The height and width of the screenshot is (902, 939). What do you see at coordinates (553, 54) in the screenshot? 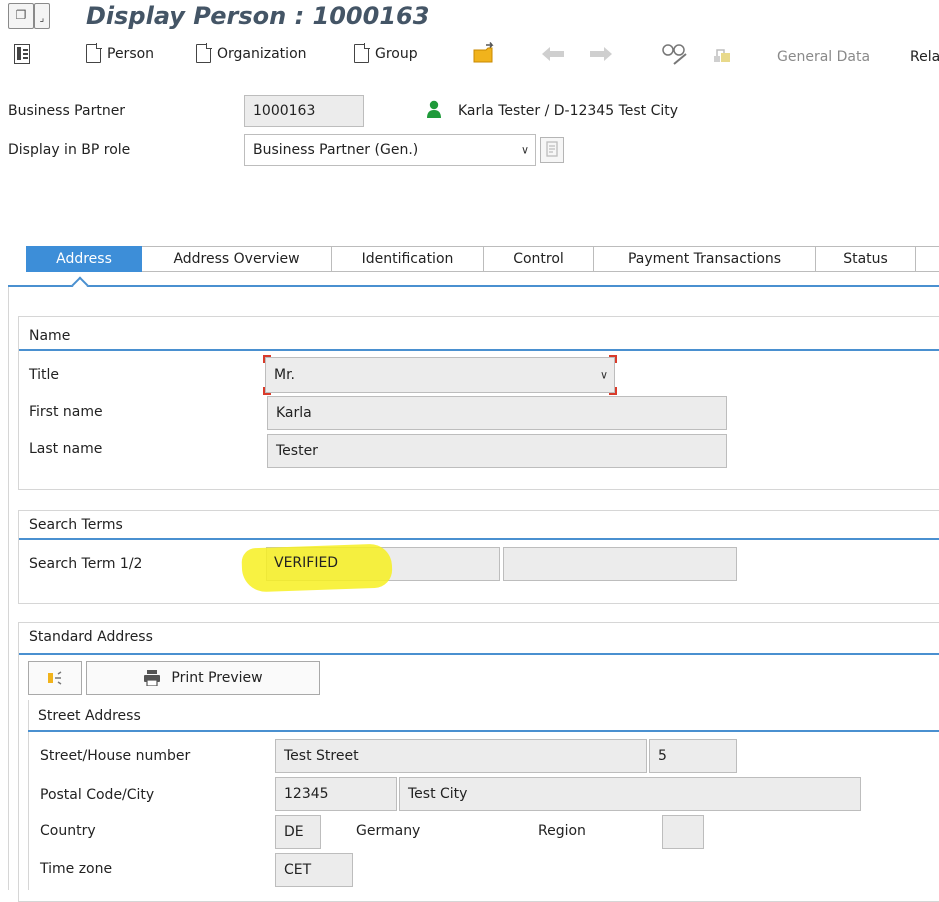
I see `arrow-left-icon` at bounding box center [553, 54].